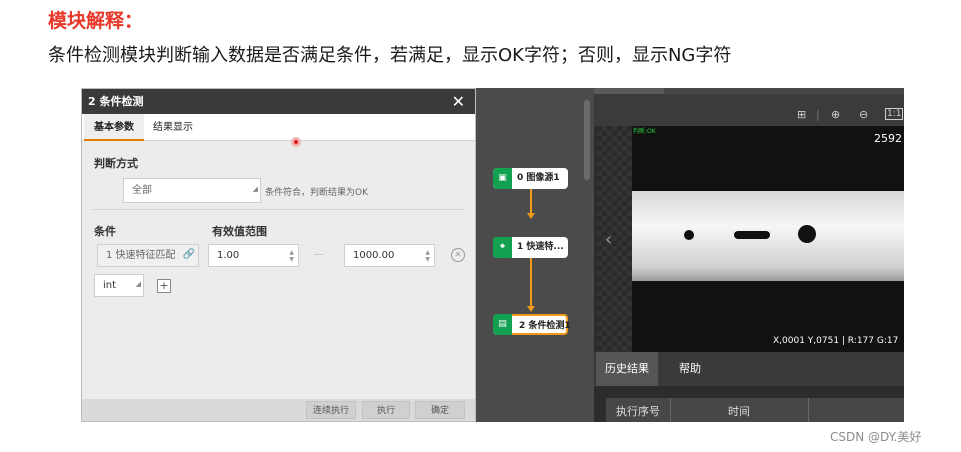 The image size is (961, 452). What do you see at coordinates (502, 247) in the screenshot?
I see `feature-match-icon: ⌖` at bounding box center [502, 247].